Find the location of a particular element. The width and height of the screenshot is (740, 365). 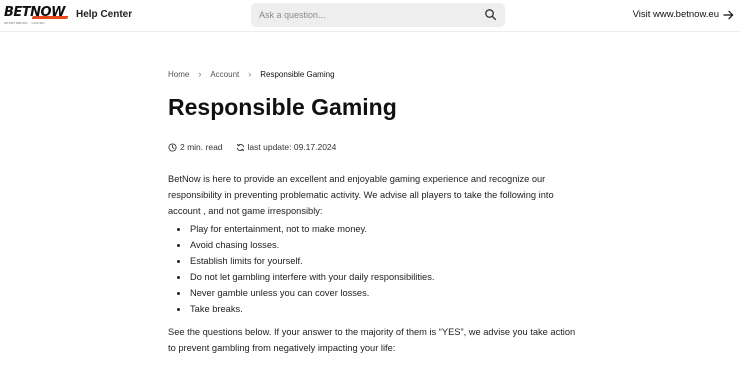

breadcrumb-home: Home is located at coordinates (178, 74).